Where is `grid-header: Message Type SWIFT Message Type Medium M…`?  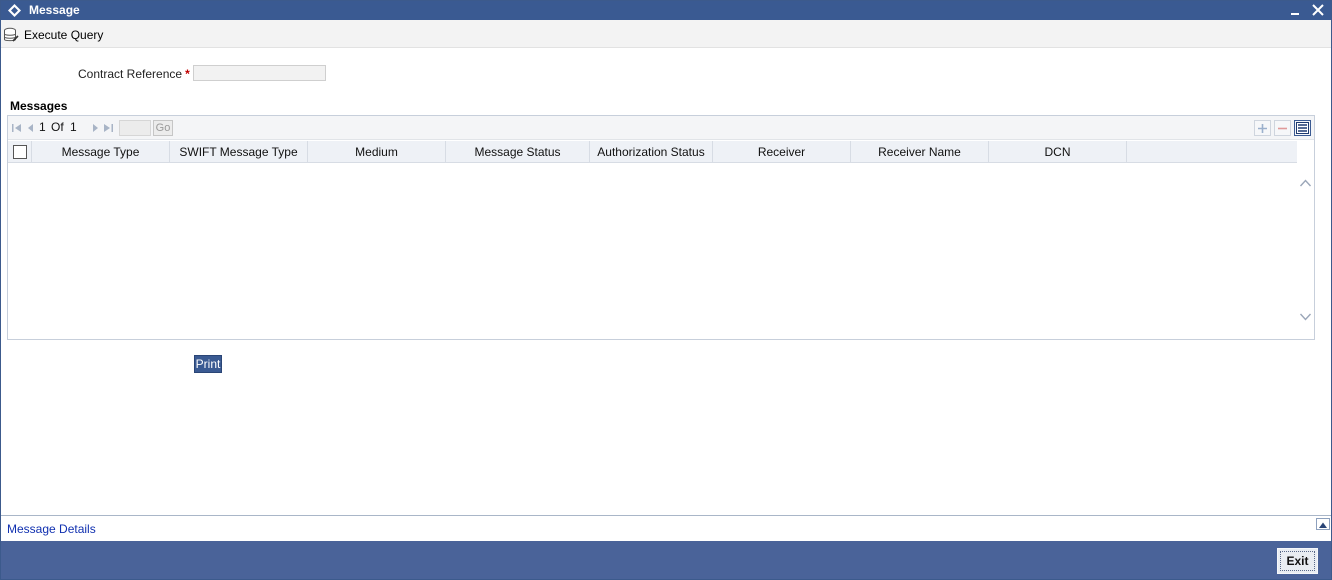
grid-header: Message Type SWIFT Message Type Medium M… is located at coordinates (652, 152).